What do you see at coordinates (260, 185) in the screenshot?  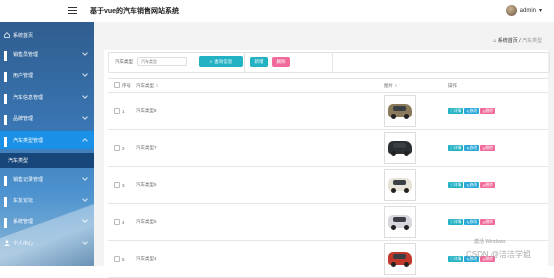 I see `row-name: 汽车类型6` at bounding box center [260, 185].